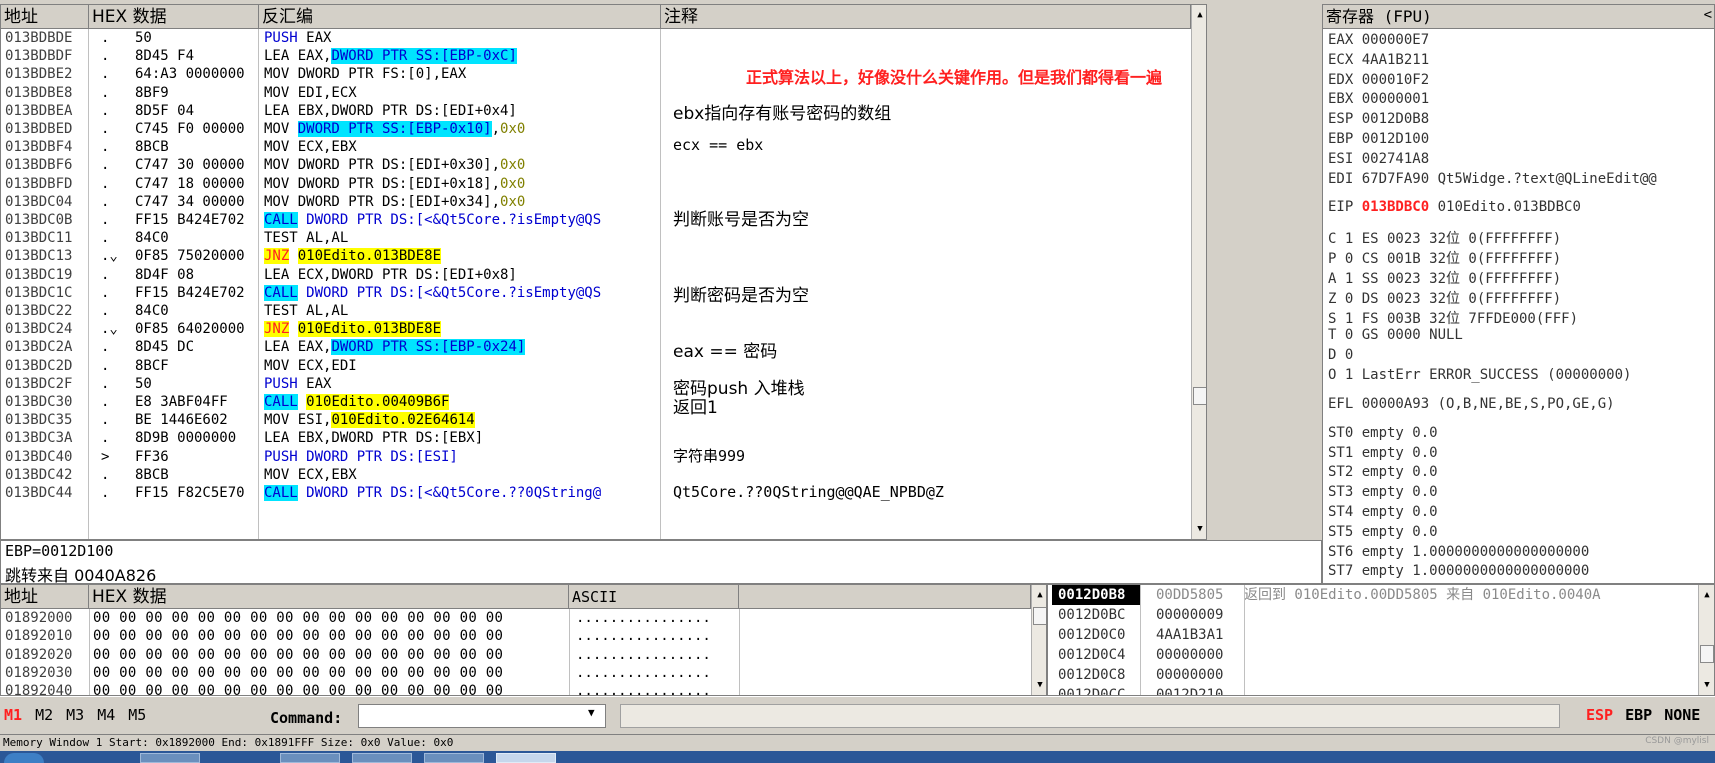 Image resolution: width=1715 pixels, height=763 pixels. What do you see at coordinates (1383, 453) in the screenshot?
I see `fpu-register: ST1 empty 0.0` at bounding box center [1383, 453].